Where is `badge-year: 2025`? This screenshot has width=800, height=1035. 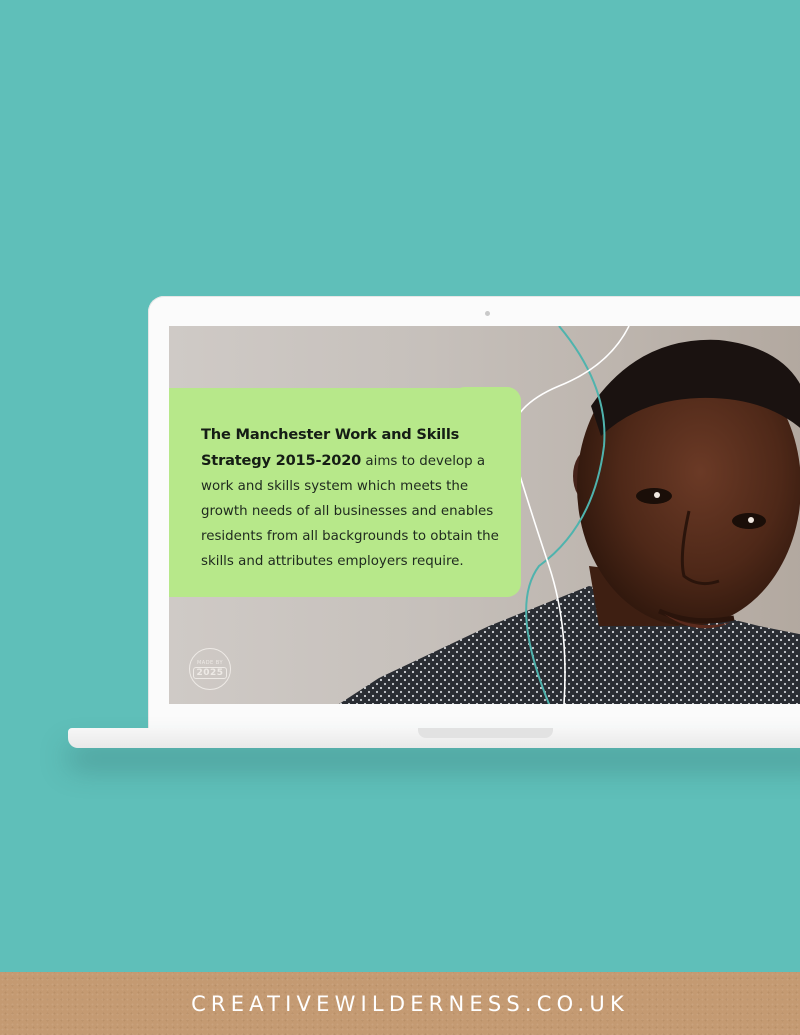 badge-year: 2025 is located at coordinates (210, 672).